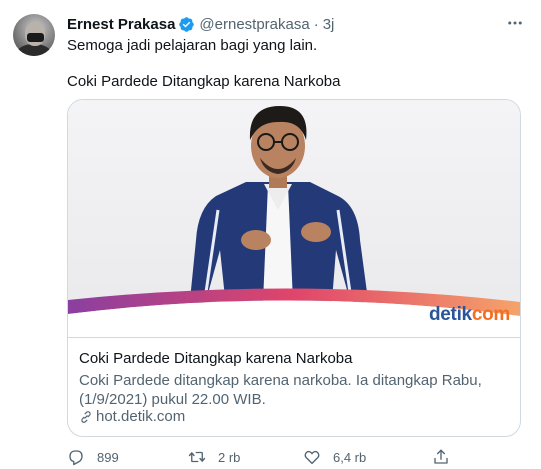 The image size is (541, 469). I want to click on like-icon, so click(312, 457).